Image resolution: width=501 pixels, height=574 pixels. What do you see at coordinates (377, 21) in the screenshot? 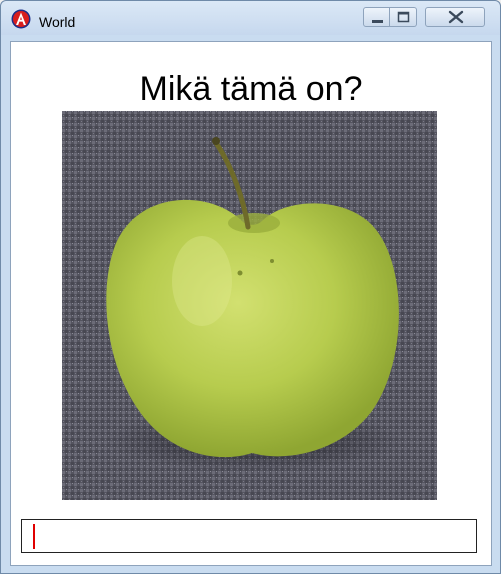
I see `minimize-icon` at bounding box center [377, 21].